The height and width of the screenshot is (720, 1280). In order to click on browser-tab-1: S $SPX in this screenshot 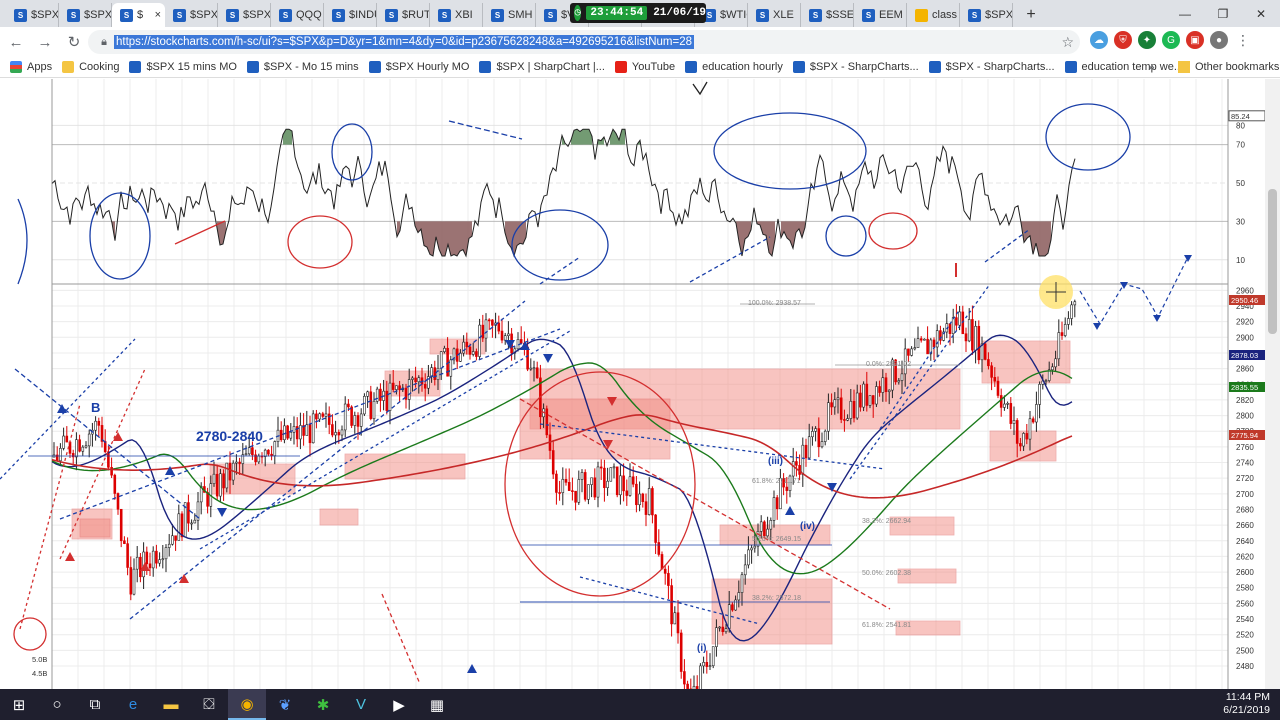, I will do `click(85, 15)`.